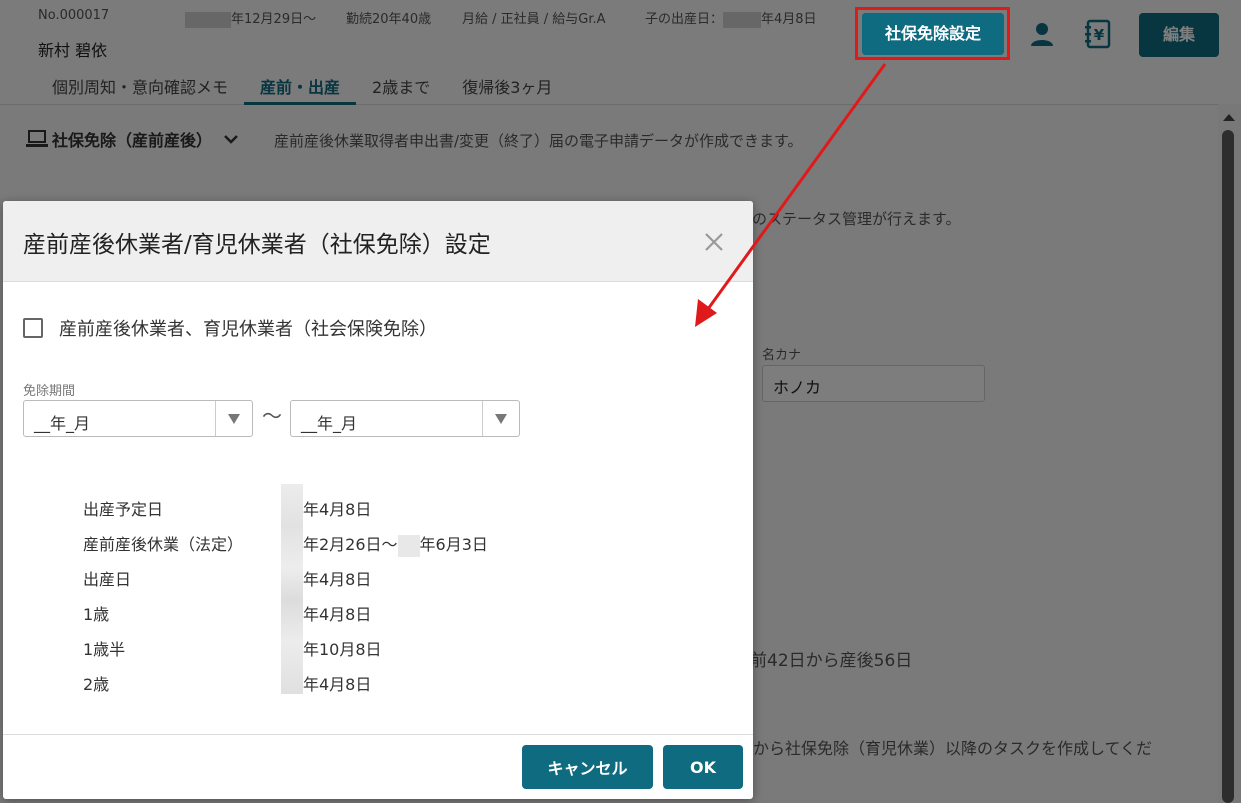 This screenshot has height=803, width=1241. What do you see at coordinates (933, 34) in the screenshot?
I see `shaho-exemption-settings-button-highlighted: 社保免除設定` at bounding box center [933, 34].